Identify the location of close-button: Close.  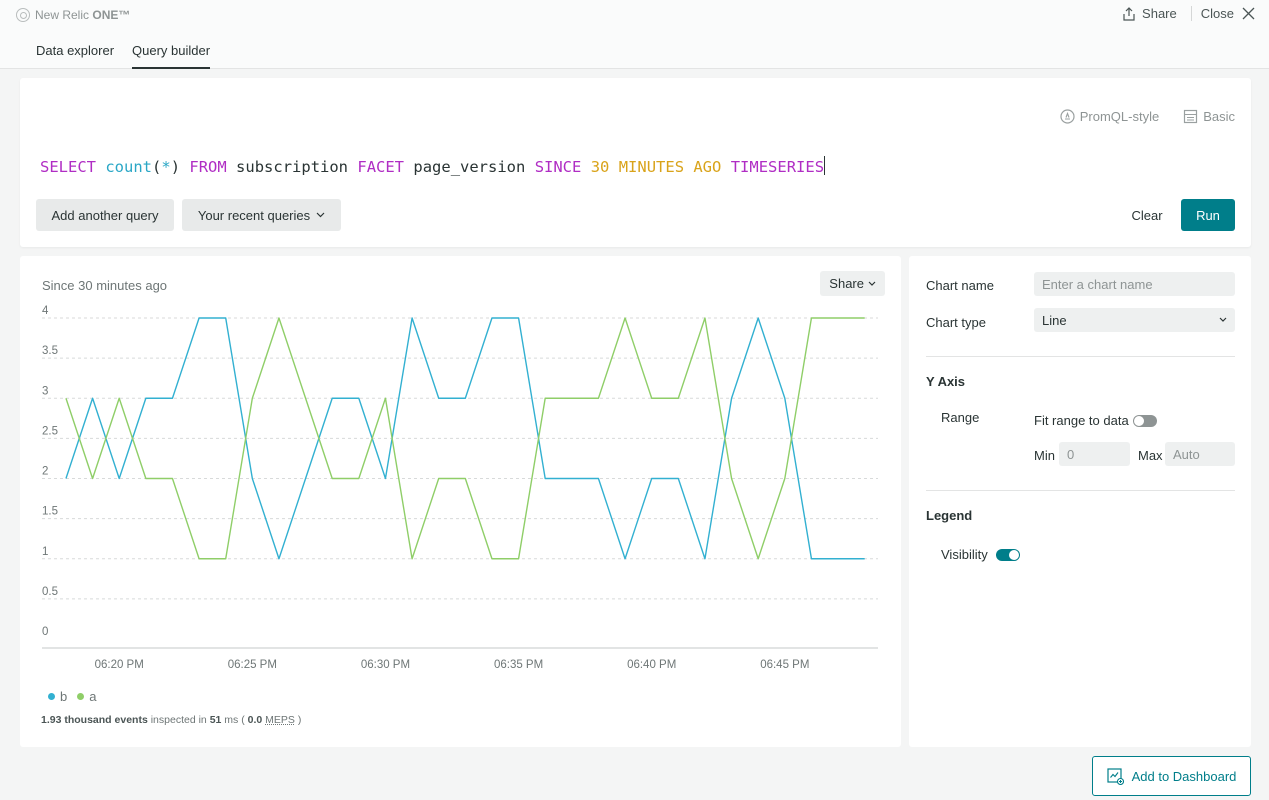
(1228, 13).